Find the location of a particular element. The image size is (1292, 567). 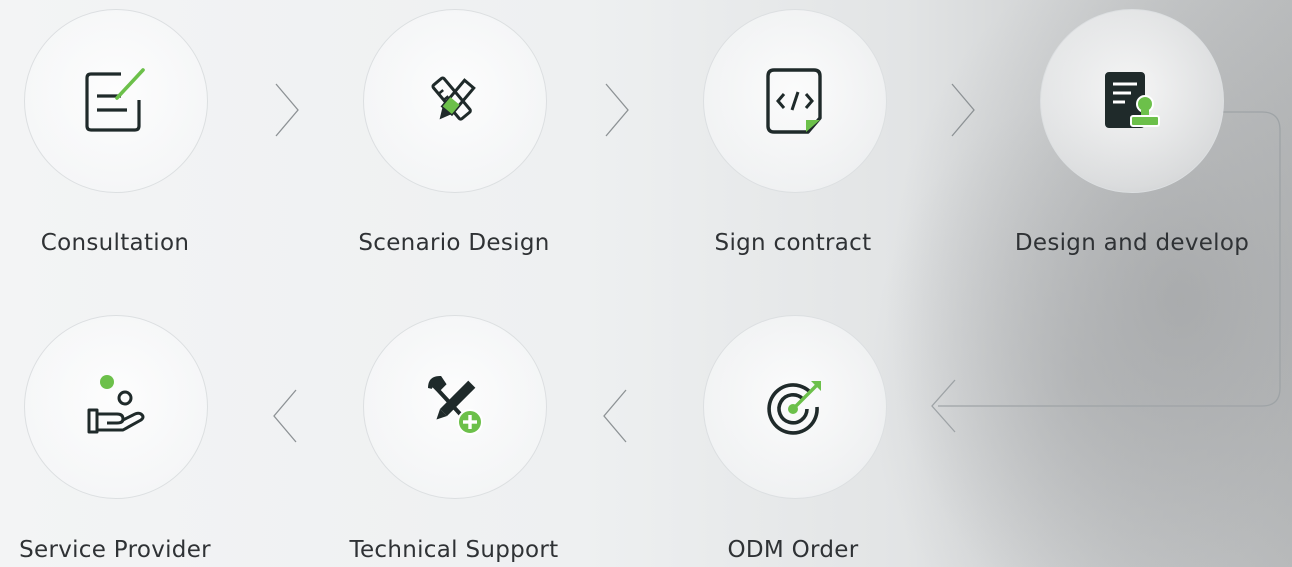

code-document-icon is located at coordinates (794, 101).